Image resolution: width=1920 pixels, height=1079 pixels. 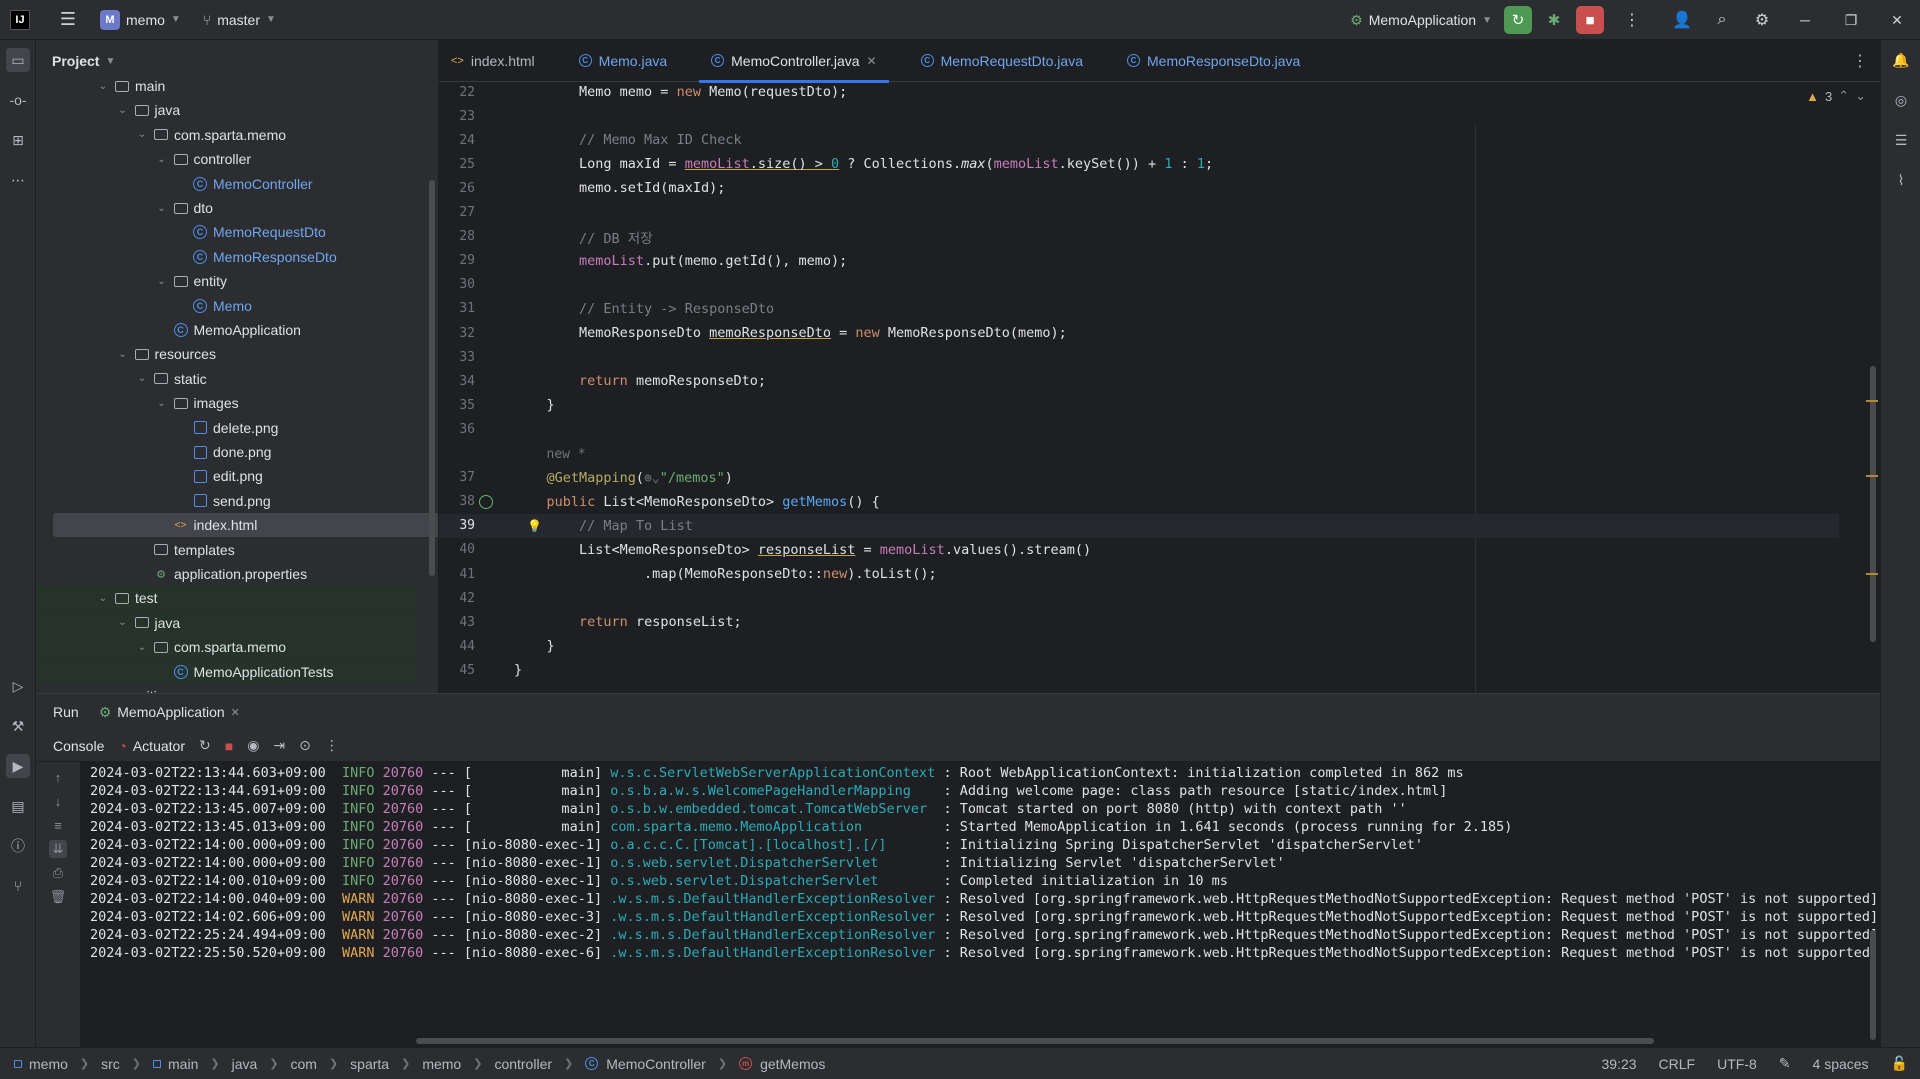 I want to click on breadcrumb-item: memo, so click(x=48, y=1064).